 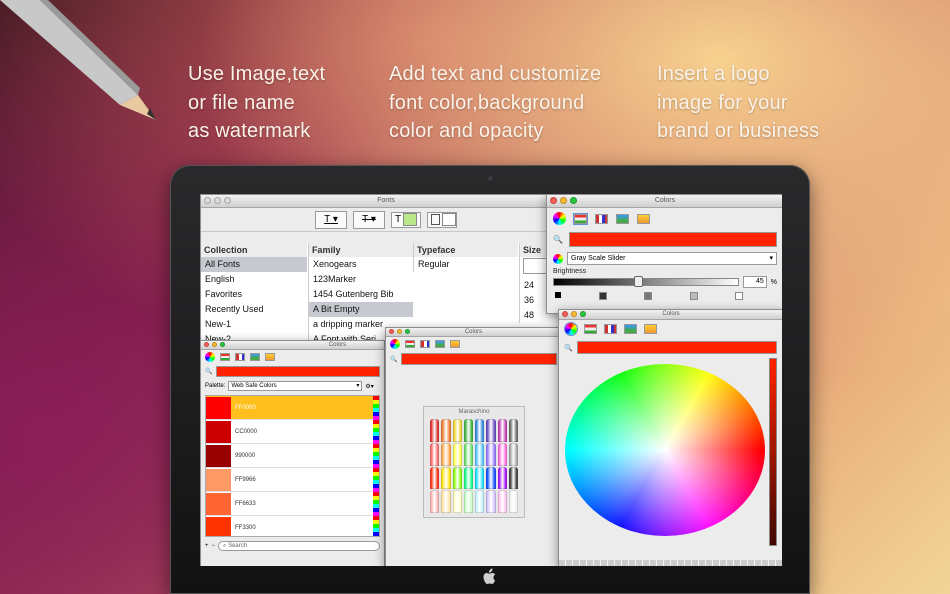 What do you see at coordinates (292, 480) in the screenshot?
I see `swatch-row: FF9966` at bounding box center [292, 480].